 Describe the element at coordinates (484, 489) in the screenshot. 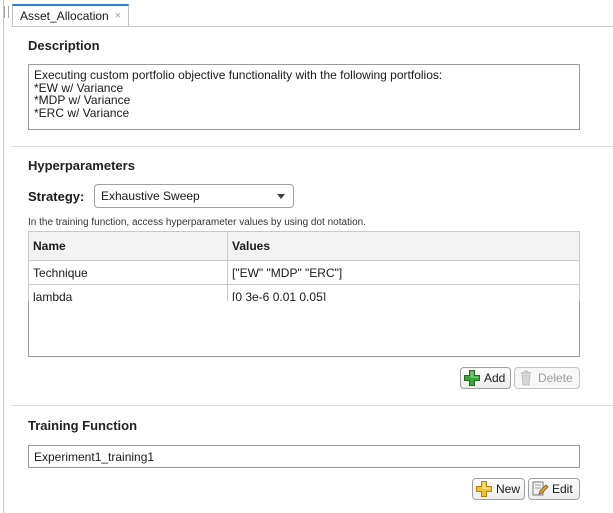

I see `new-plus-icon` at that location.